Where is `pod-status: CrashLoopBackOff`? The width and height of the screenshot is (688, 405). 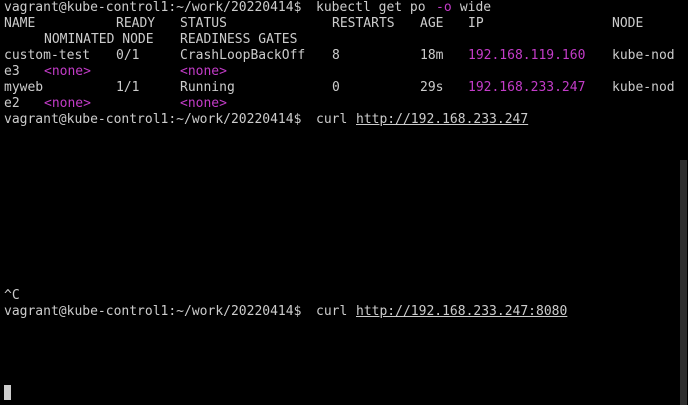 pod-status: CrashLoopBackOff is located at coordinates (243, 55).